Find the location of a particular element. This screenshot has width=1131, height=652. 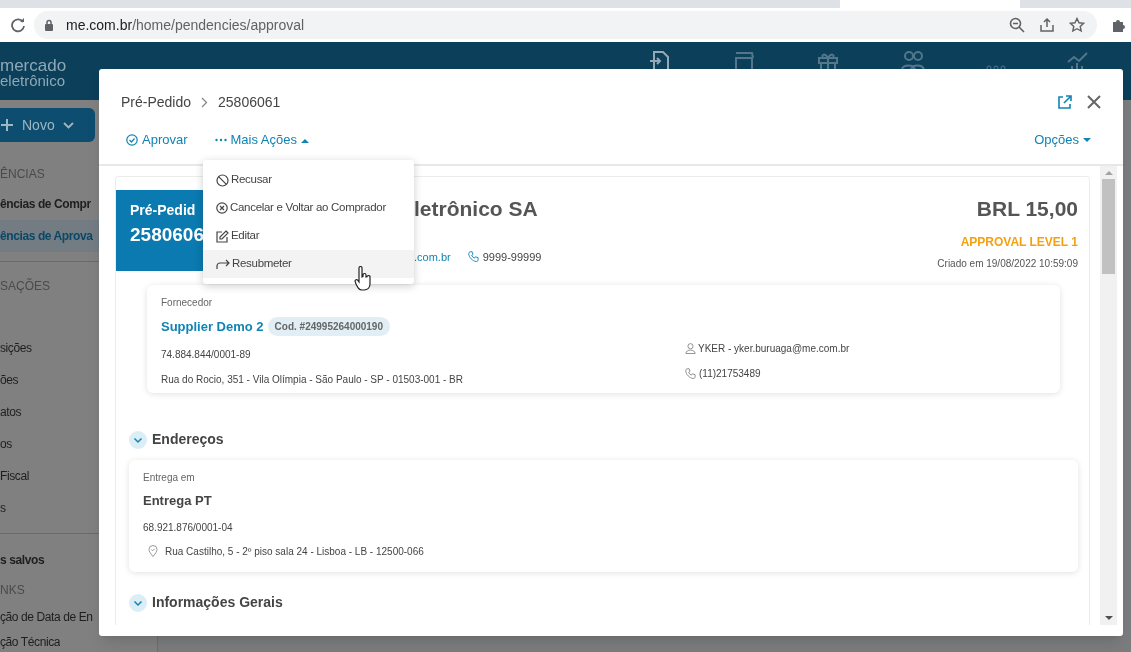

buyer-name: letrônico SA is located at coordinates (476, 209).